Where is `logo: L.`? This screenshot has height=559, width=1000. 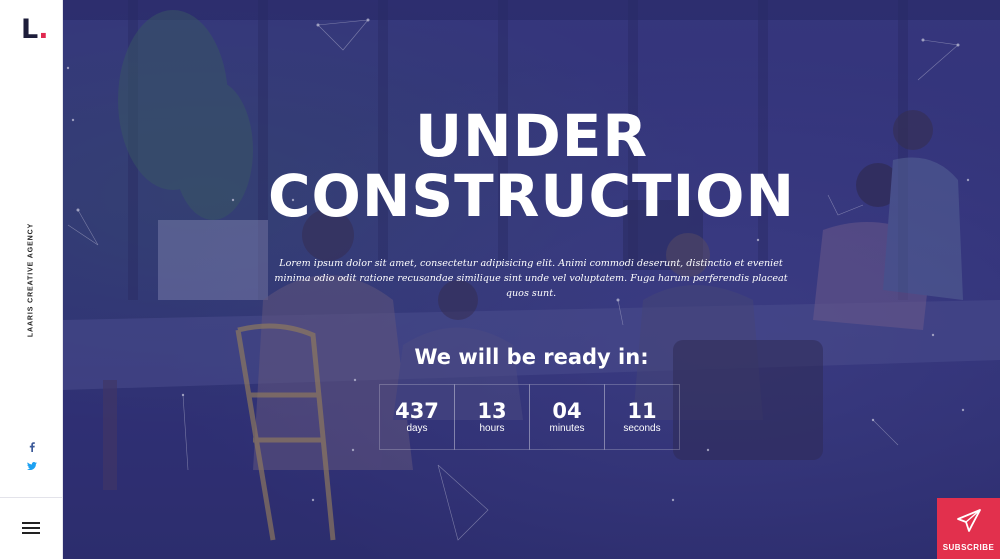 logo: L. is located at coordinates (34, 29).